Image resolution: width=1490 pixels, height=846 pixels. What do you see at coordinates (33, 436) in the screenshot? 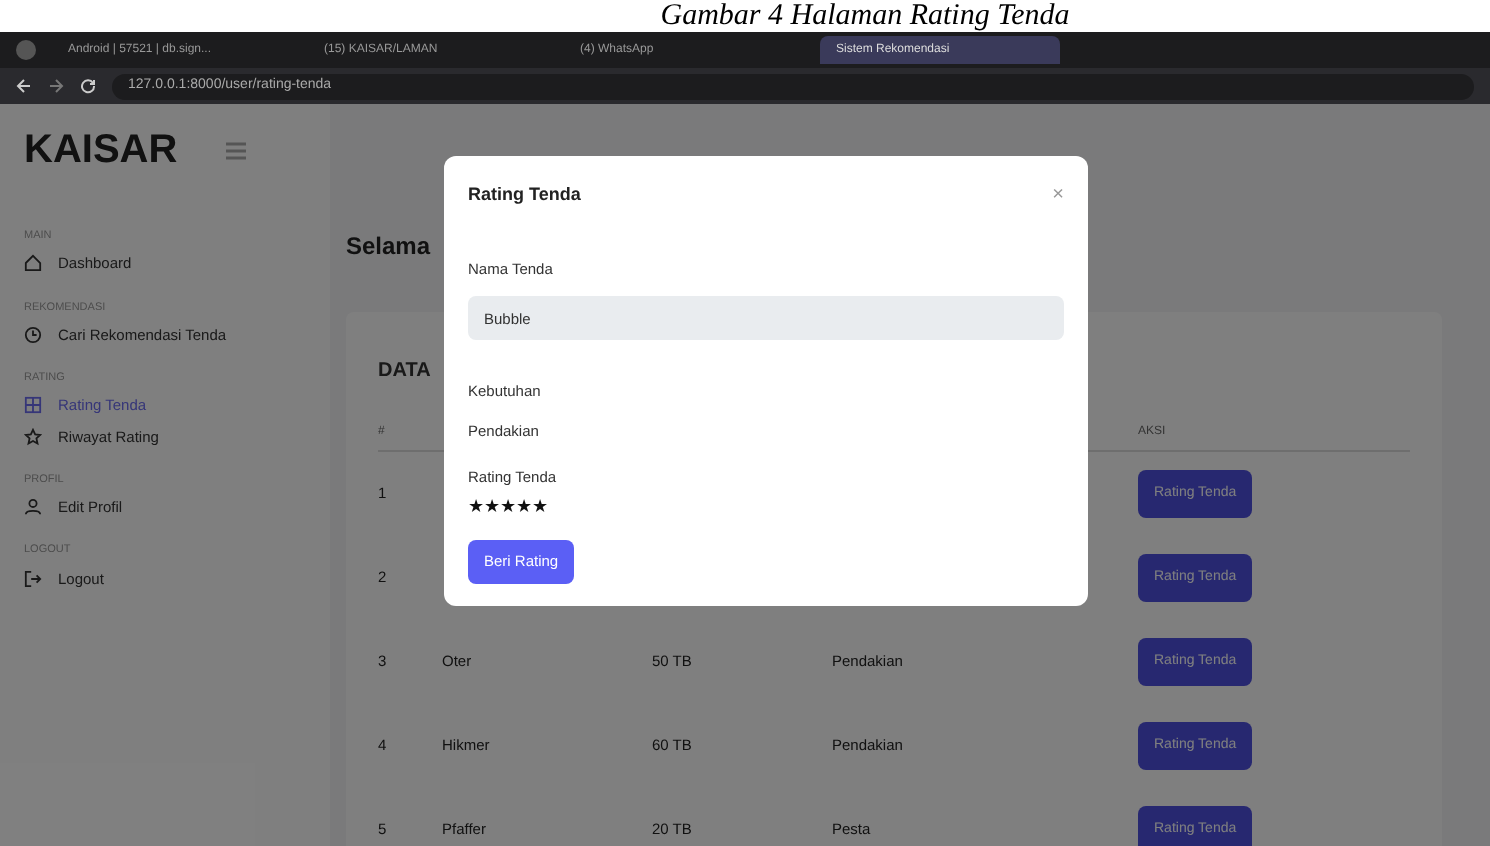
I see `star-icon` at bounding box center [33, 436].